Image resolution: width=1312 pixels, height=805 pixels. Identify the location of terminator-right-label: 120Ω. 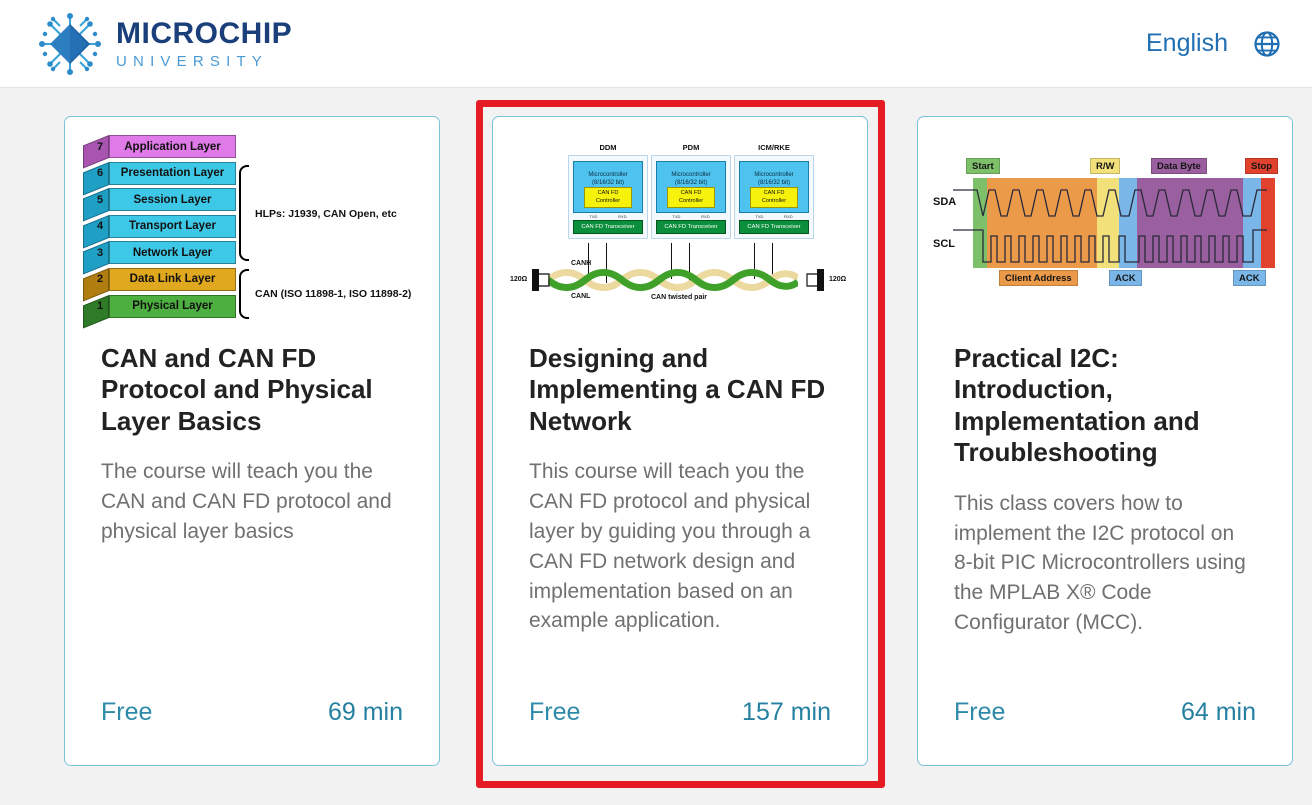
(838, 279).